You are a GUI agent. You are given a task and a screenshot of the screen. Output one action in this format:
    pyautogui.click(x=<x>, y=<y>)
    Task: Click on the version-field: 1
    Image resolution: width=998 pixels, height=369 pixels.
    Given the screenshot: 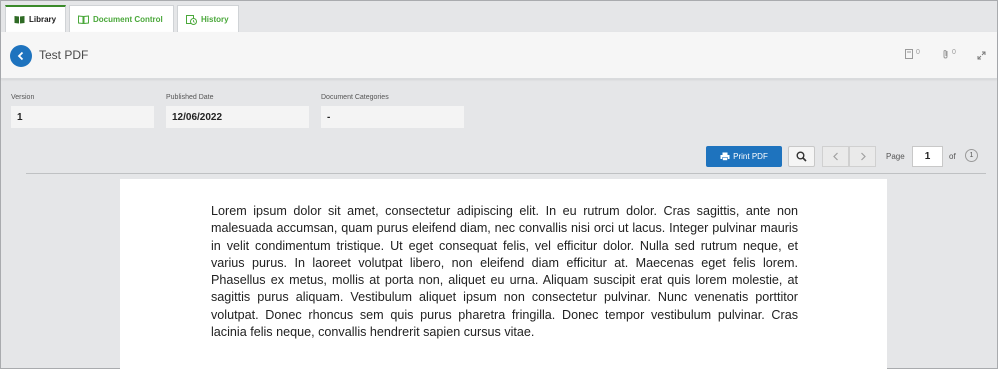 What is the action you would take?
    pyautogui.click(x=82, y=117)
    